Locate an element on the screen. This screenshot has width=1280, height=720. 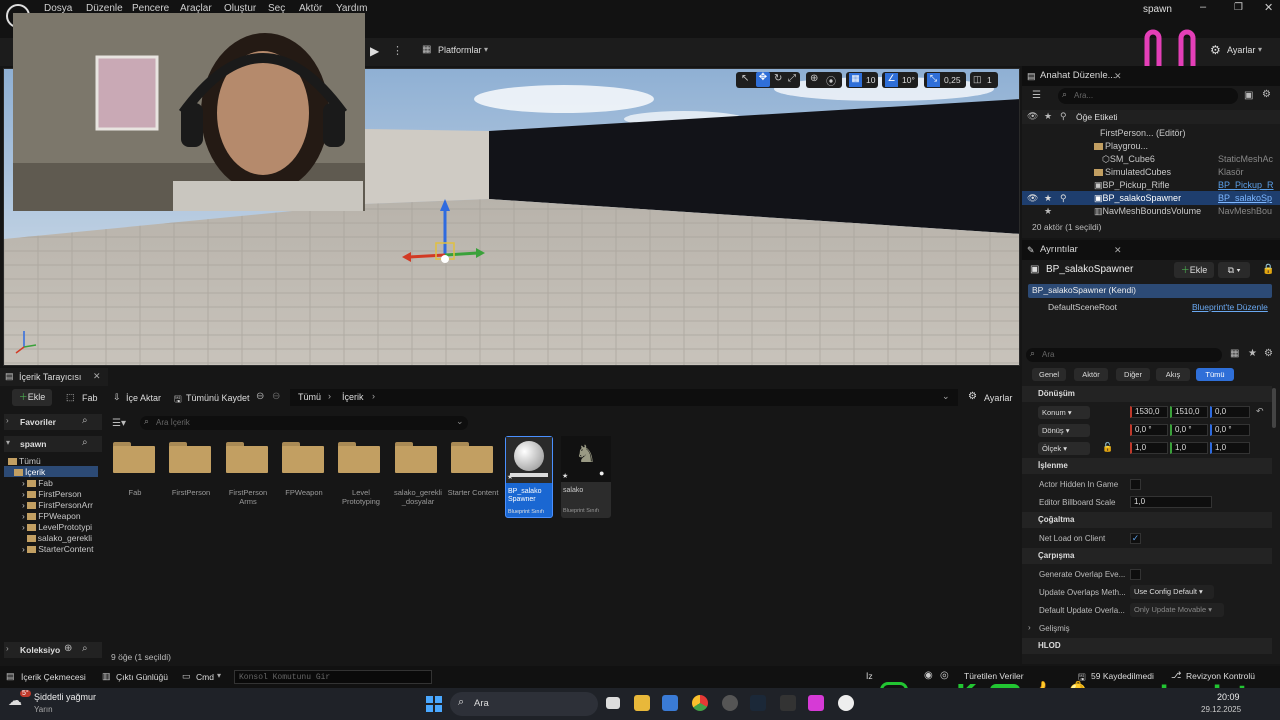
visibility-icon: 👁 is located at coordinates (1032, 198).